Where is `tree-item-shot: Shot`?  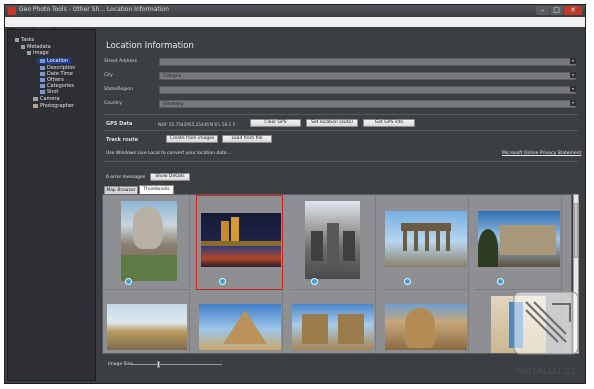 tree-item-shot: Shot is located at coordinates (49, 92).